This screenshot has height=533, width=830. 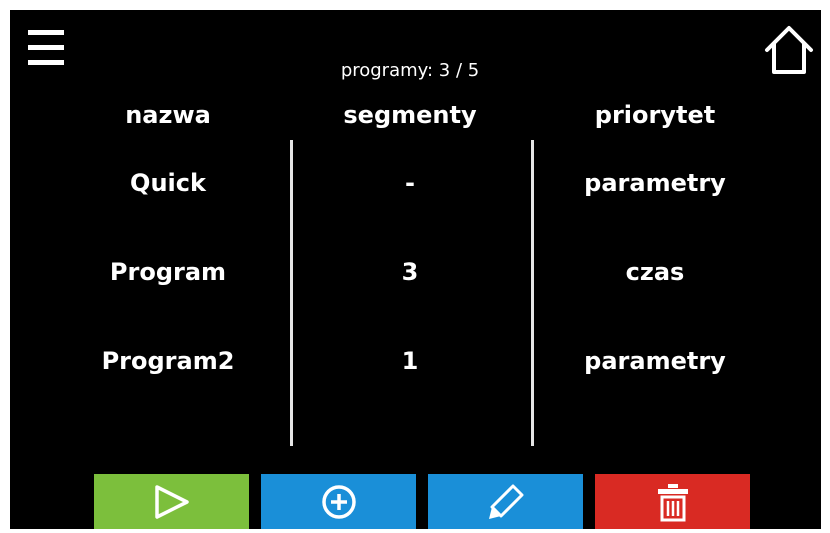 I want to click on edit-program-button, so click(x=505, y=501).